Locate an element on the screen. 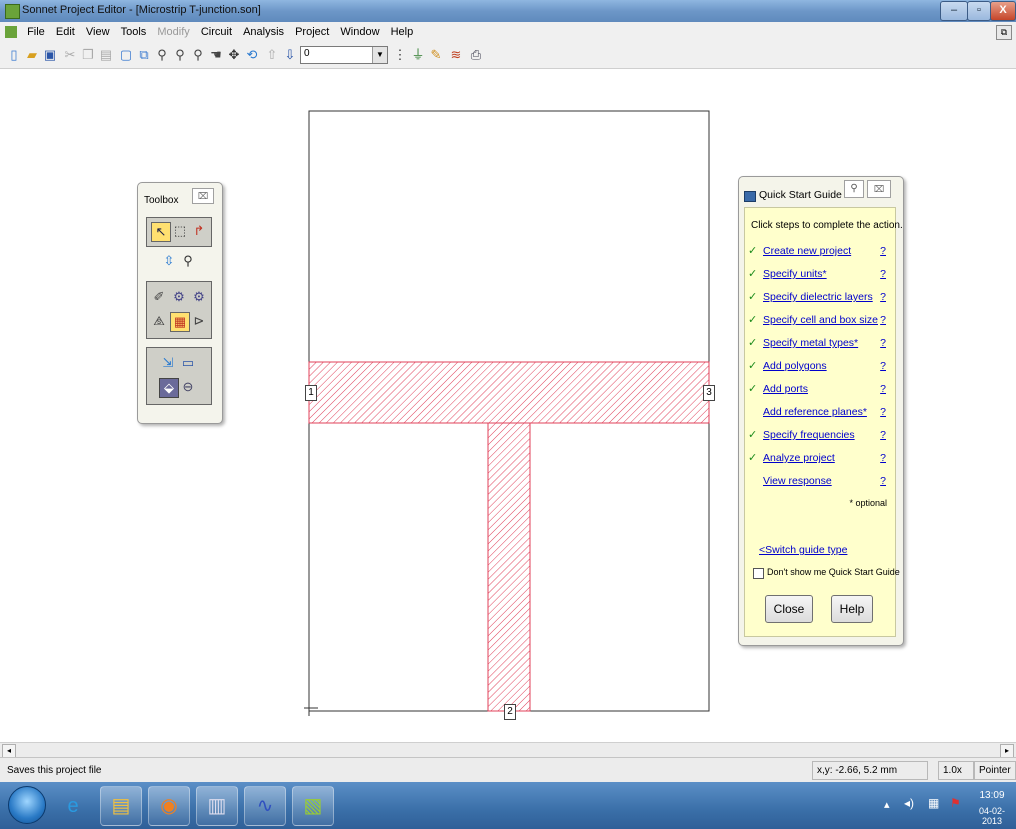  add-parameter-icon: ⊖ is located at coordinates (188, 387).